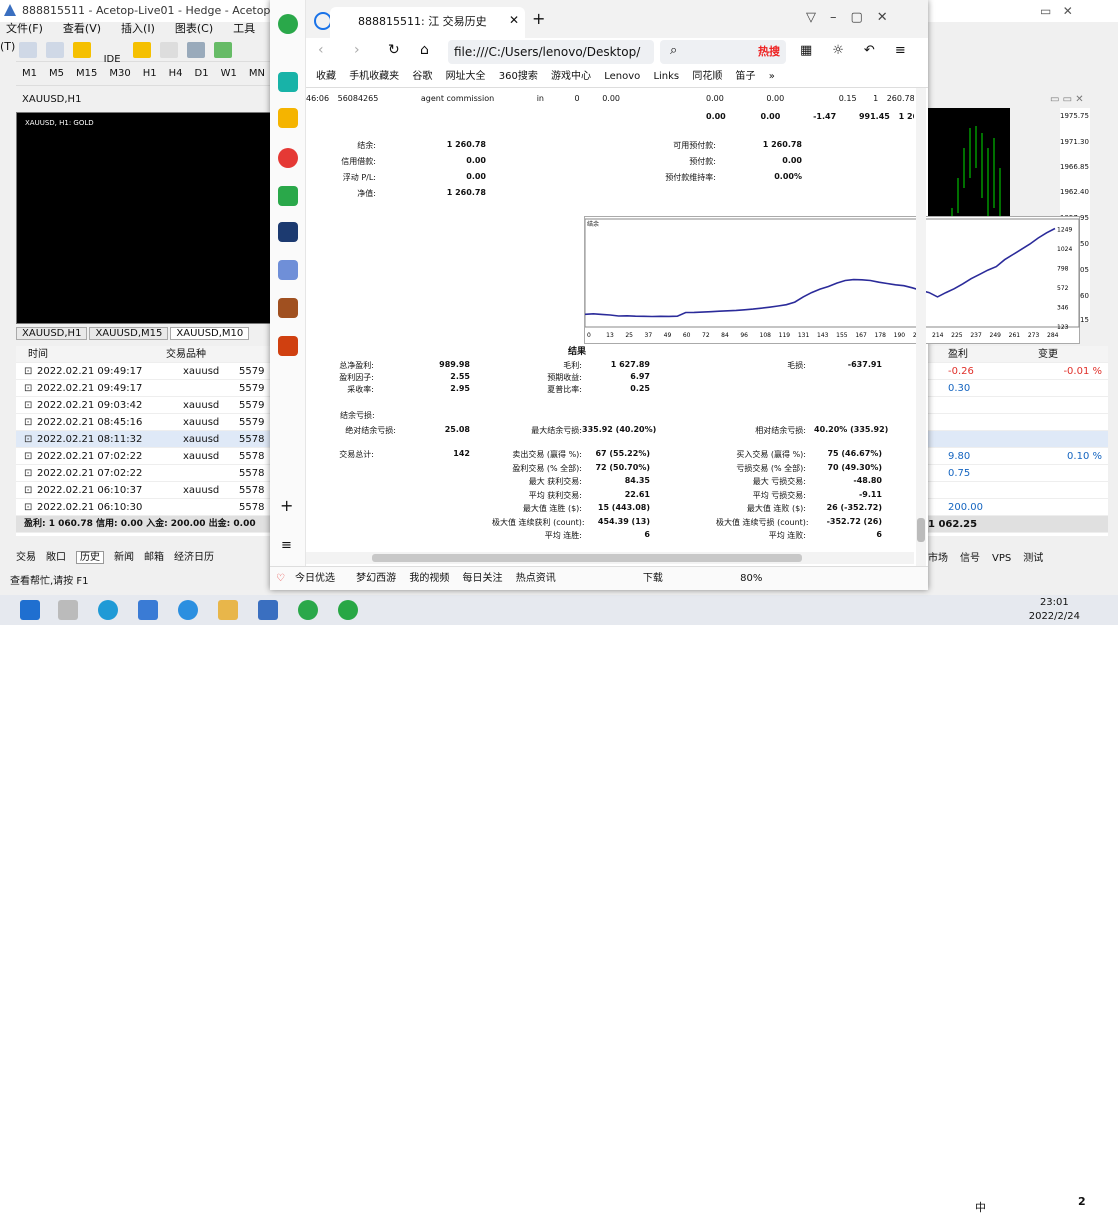 The image size is (1118, 1215). Describe the element at coordinates (288, 308) in the screenshot. I see `sidebar-game-icon` at that location.